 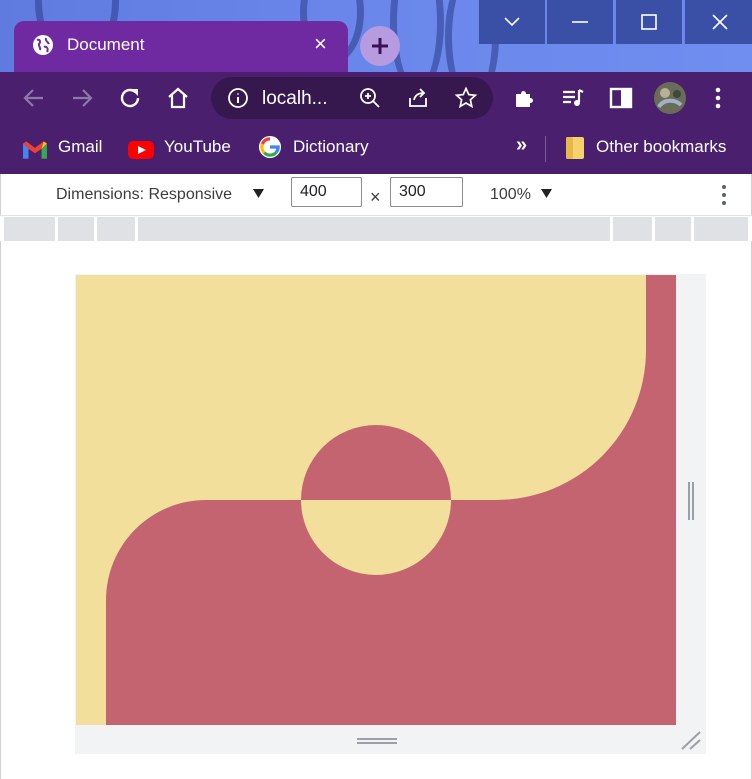 What do you see at coordinates (417, 36) in the screenshot?
I see `wallpaper-swirl` at bounding box center [417, 36].